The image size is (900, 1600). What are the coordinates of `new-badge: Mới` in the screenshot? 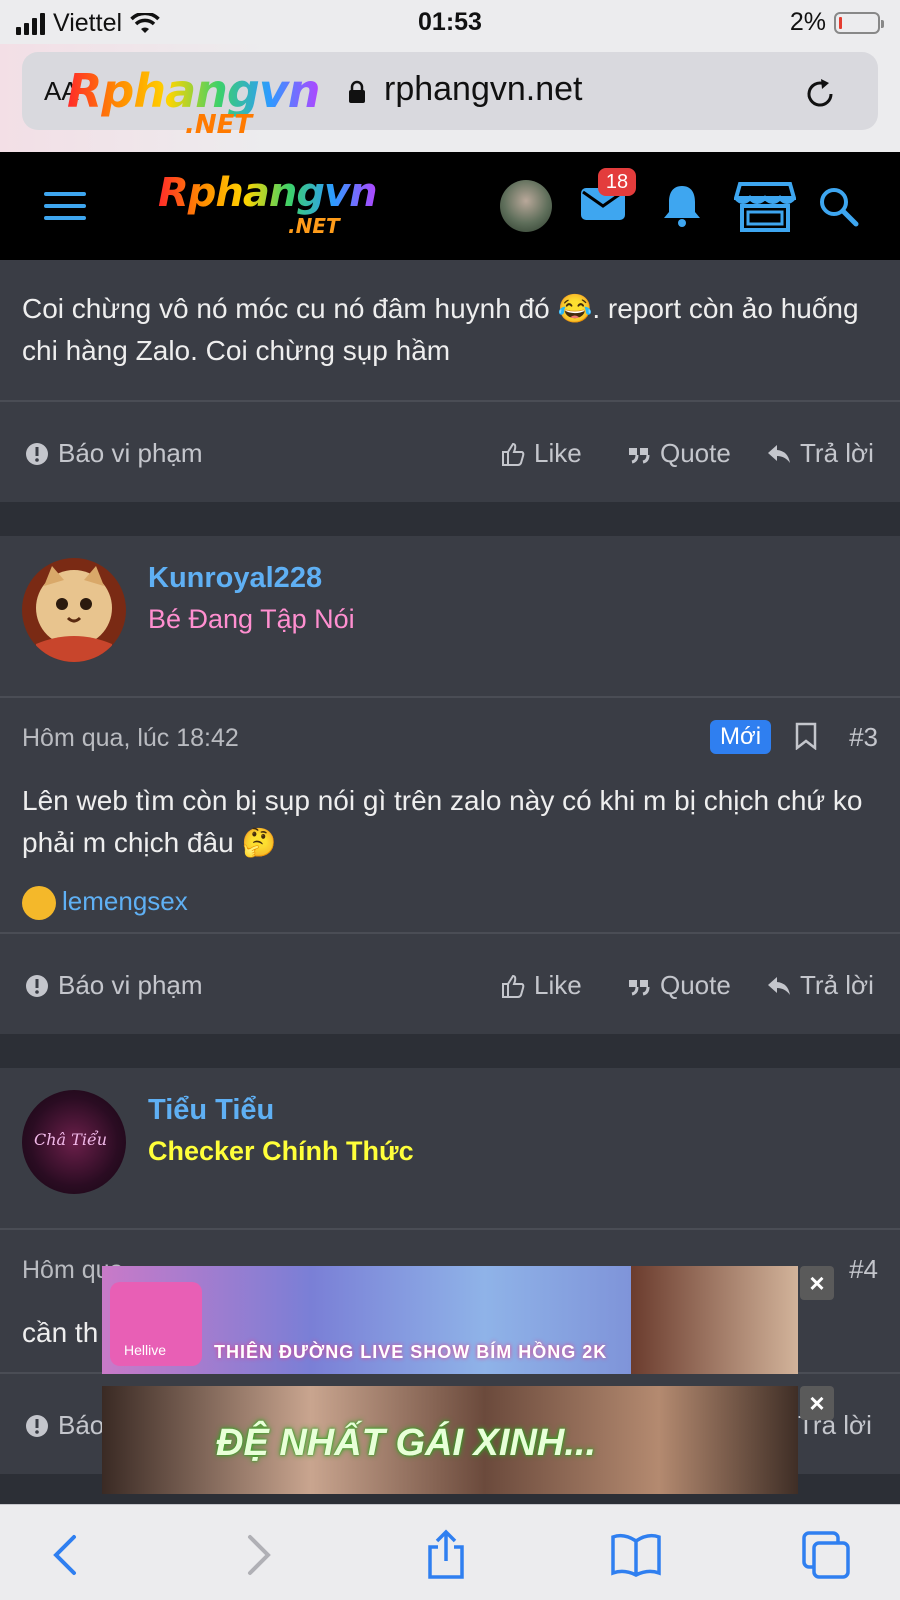 It's located at (741, 737).